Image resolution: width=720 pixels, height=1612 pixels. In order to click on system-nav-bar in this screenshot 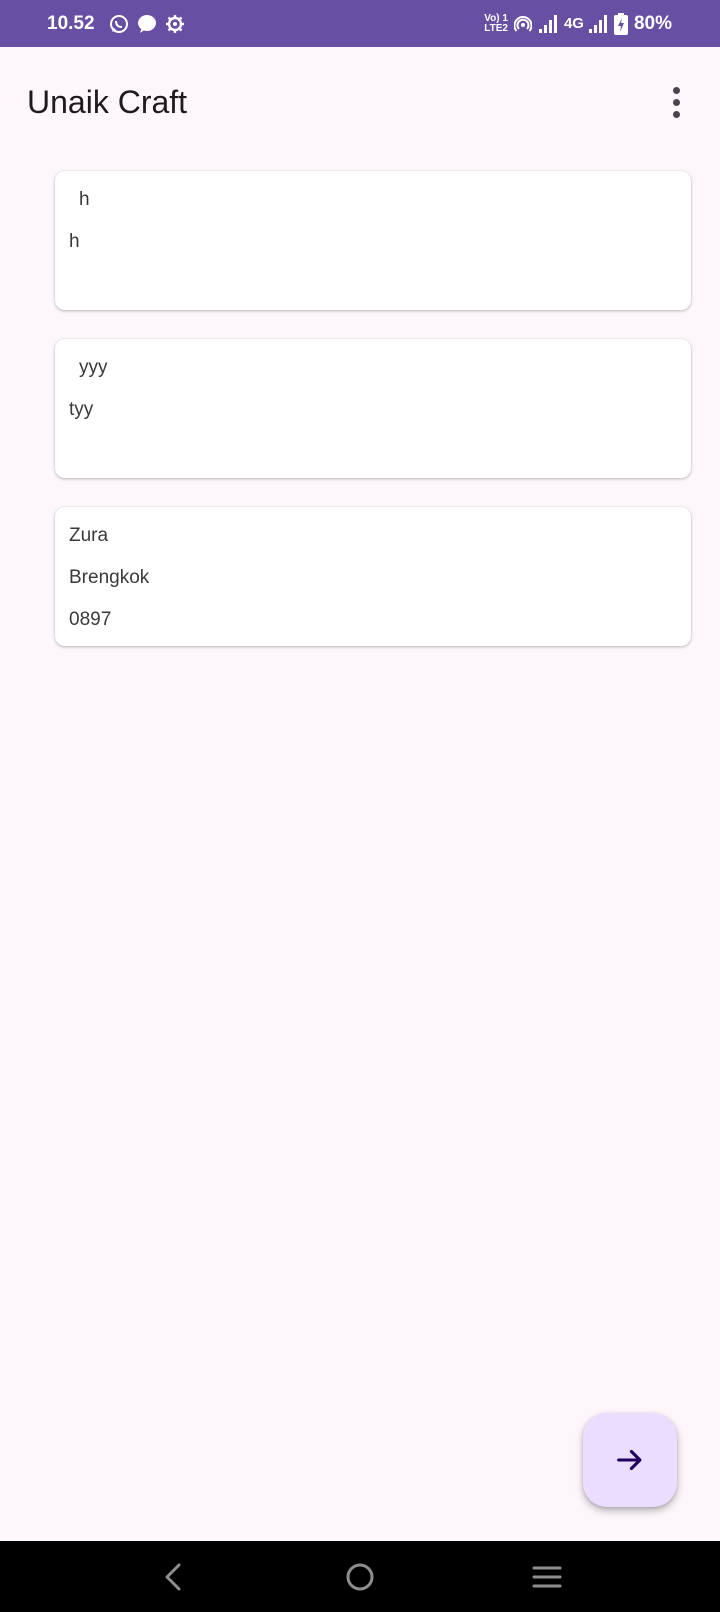, I will do `click(360, 1576)`.